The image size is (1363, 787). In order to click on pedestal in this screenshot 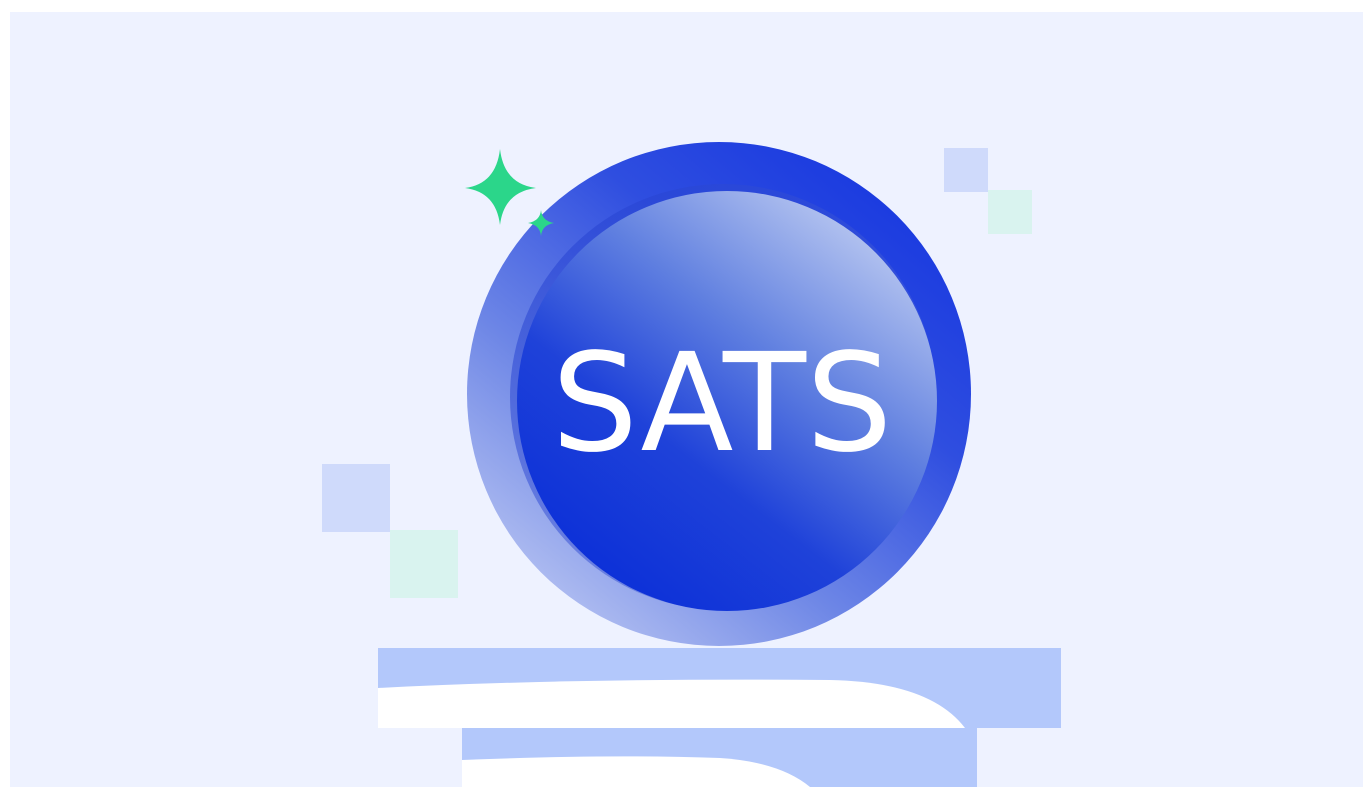, I will do `click(719, 717)`.